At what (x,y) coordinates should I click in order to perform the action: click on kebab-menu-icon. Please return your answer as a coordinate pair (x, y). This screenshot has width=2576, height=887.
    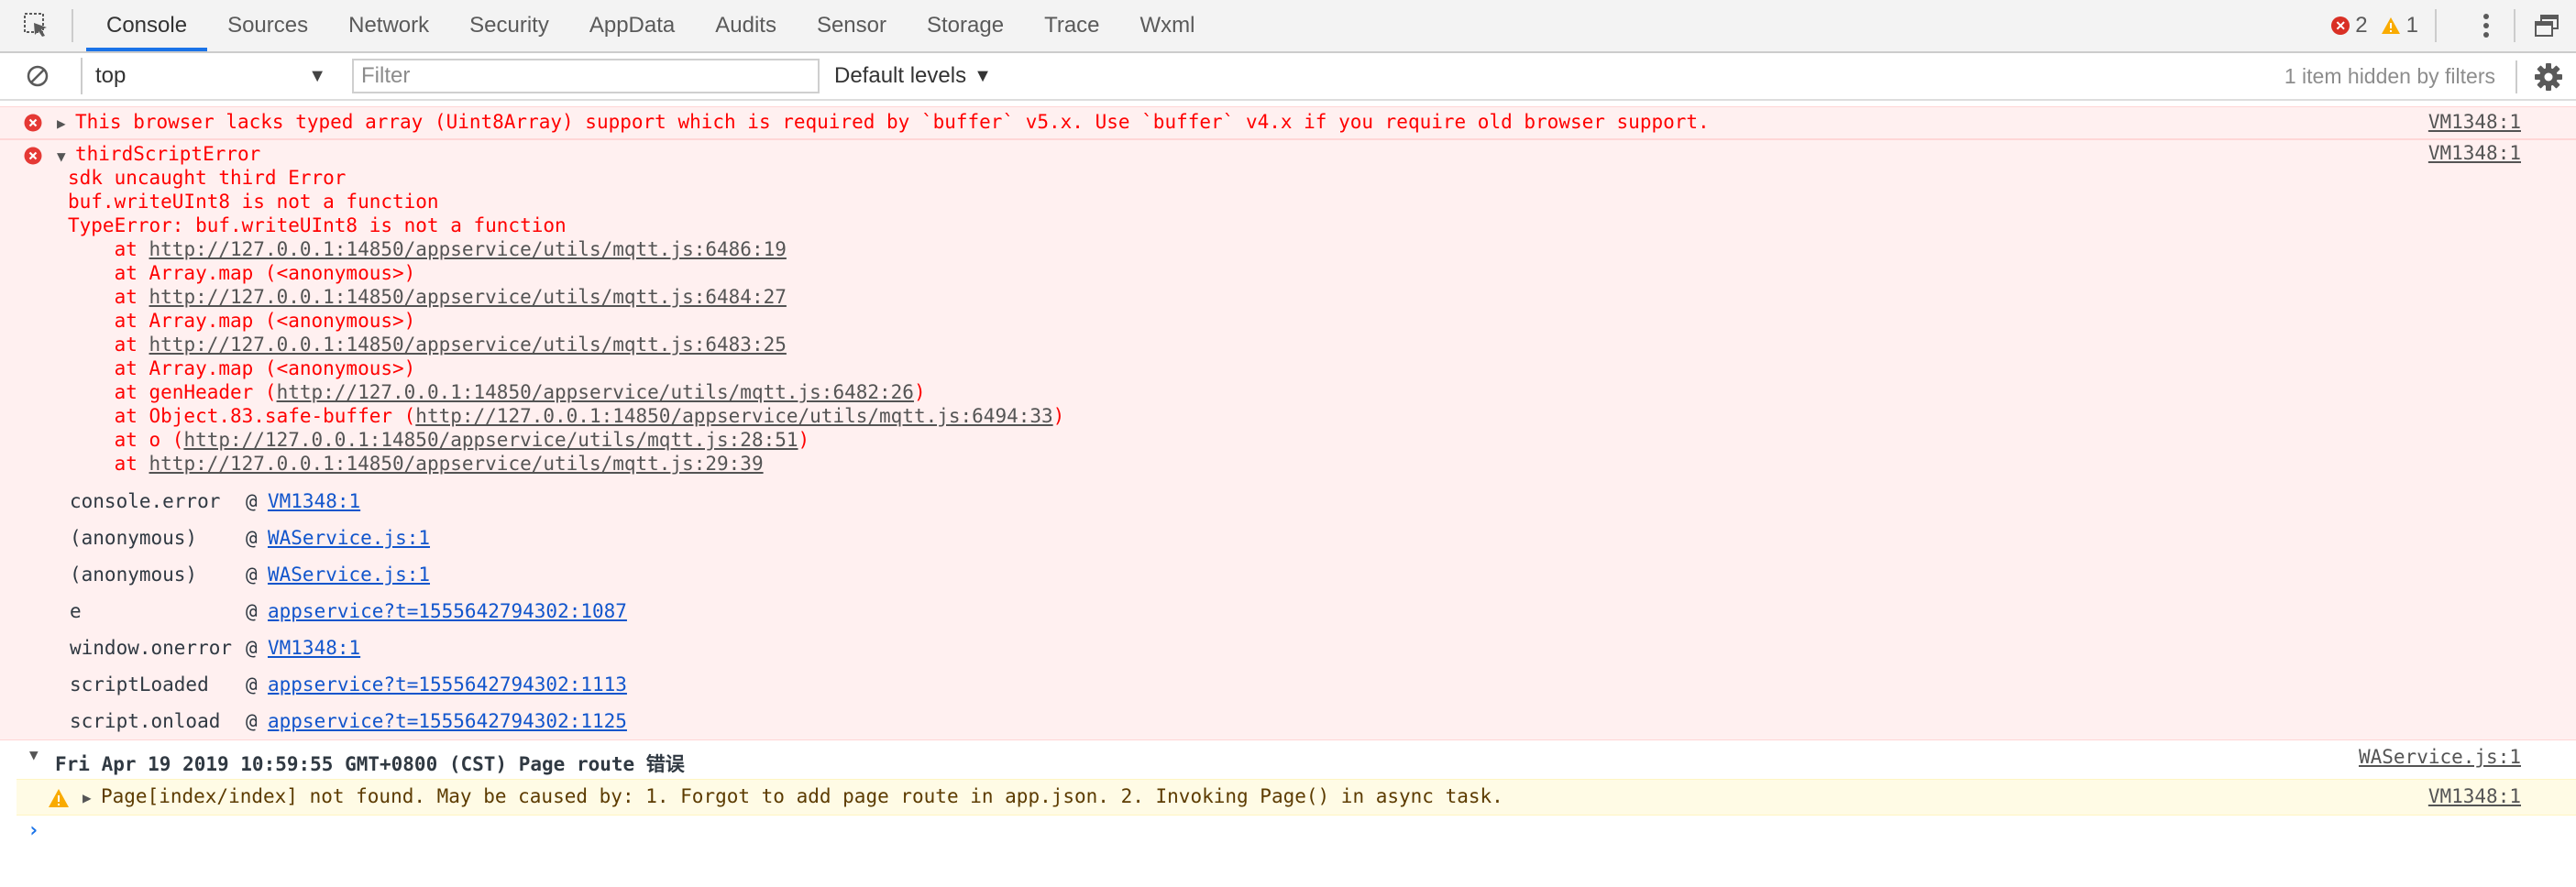
    Looking at the image, I should click on (2486, 26).